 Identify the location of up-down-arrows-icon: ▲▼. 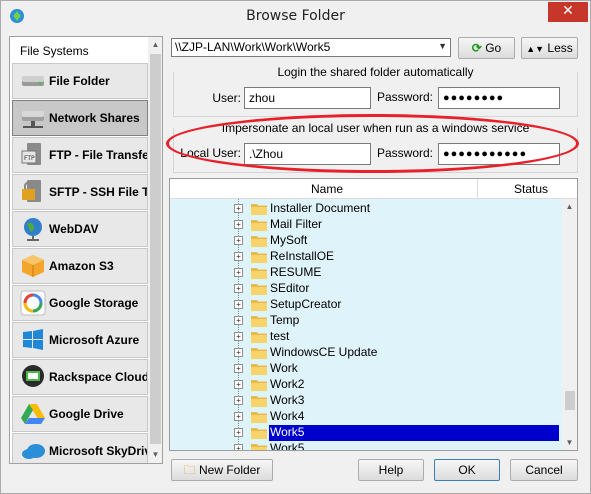
(535, 49).